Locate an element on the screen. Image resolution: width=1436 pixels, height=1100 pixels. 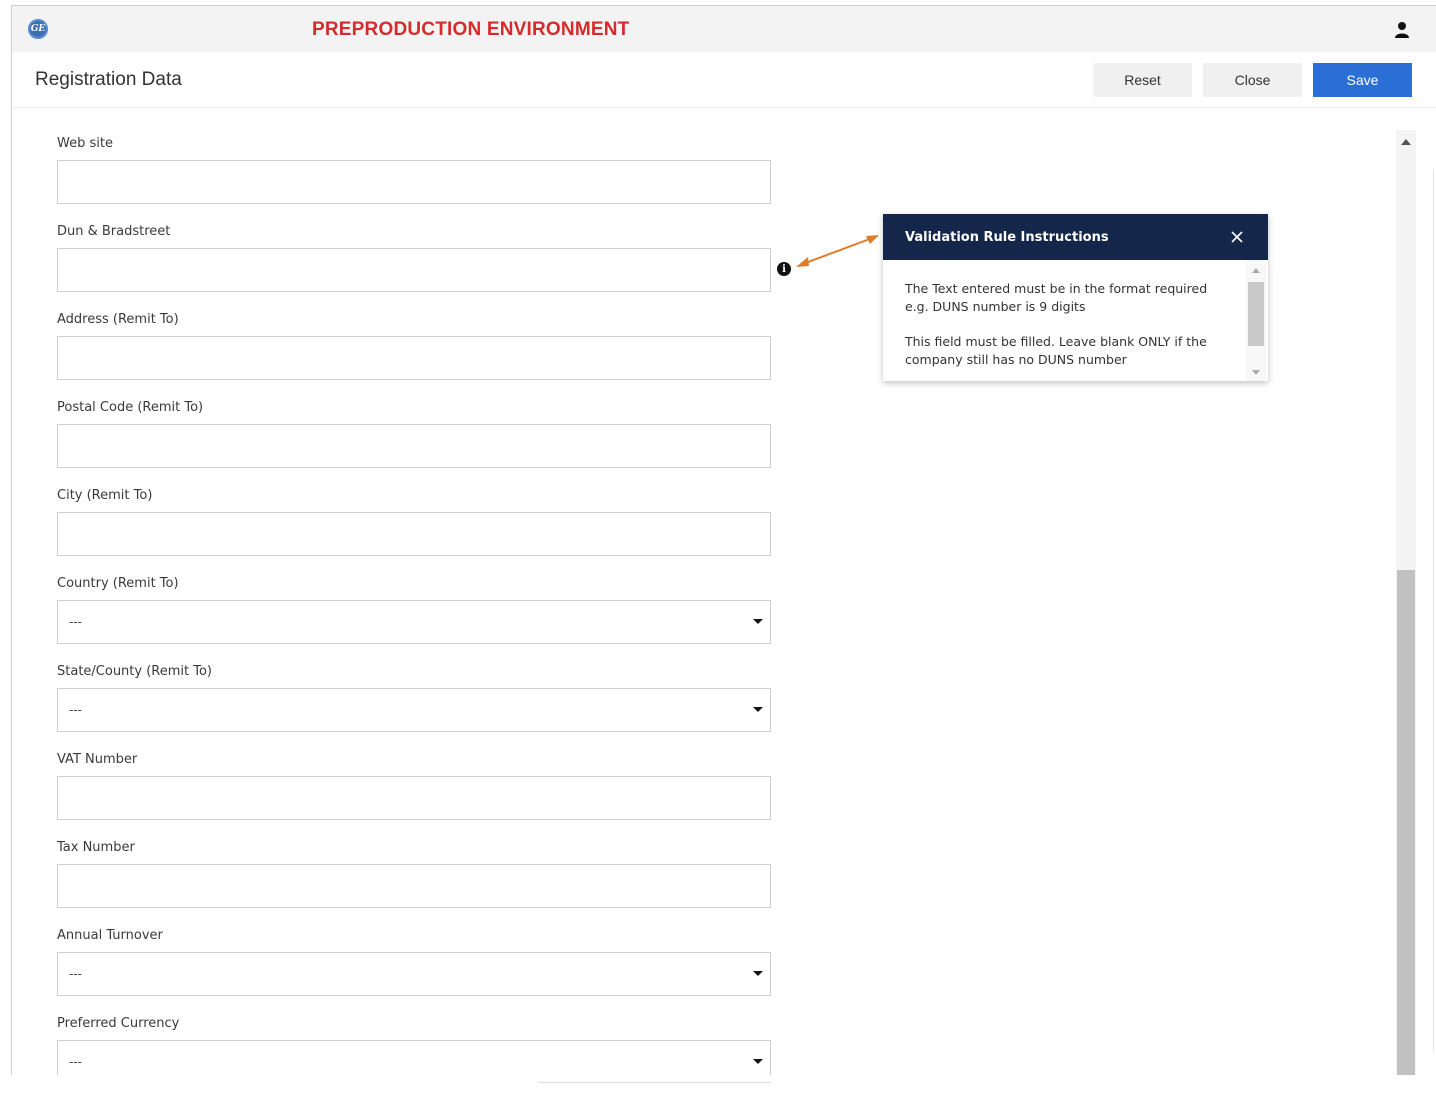
field-label: VAT Number is located at coordinates (97, 759).